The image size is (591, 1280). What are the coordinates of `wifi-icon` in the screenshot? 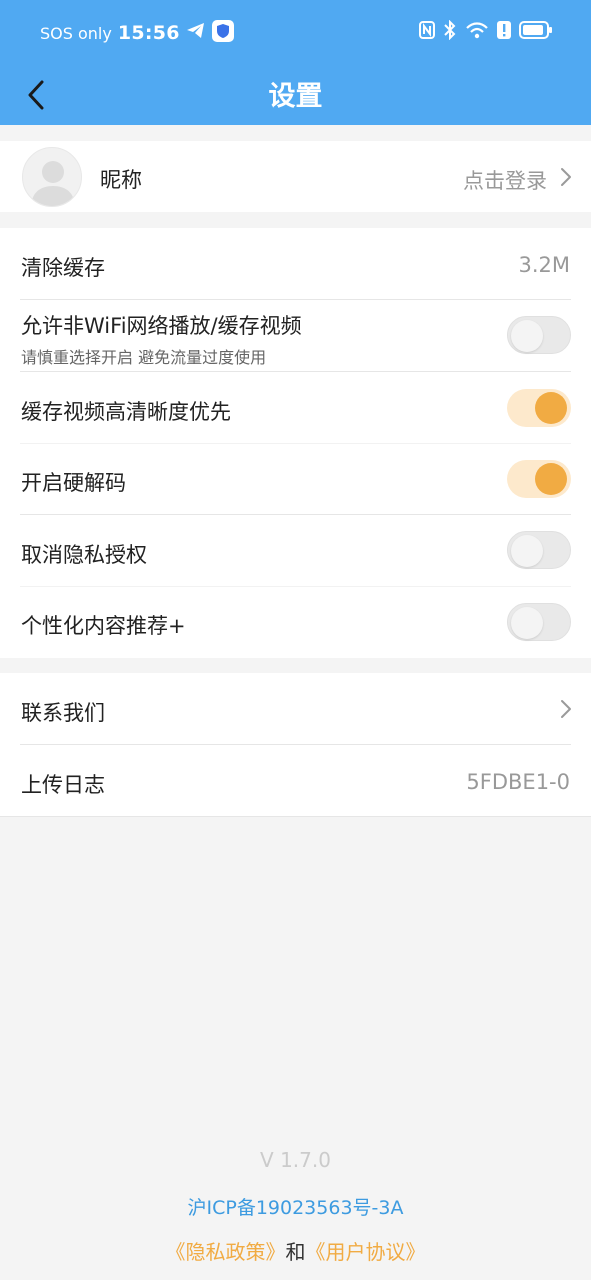 It's located at (477, 32).